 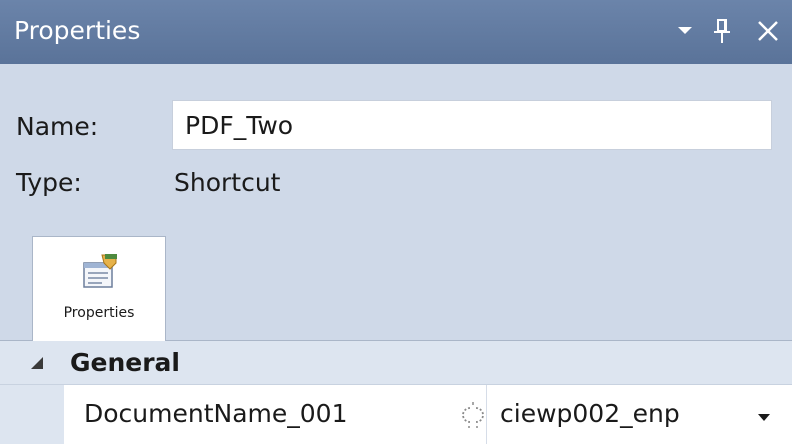 I want to click on link-icon, so click(x=473, y=415).